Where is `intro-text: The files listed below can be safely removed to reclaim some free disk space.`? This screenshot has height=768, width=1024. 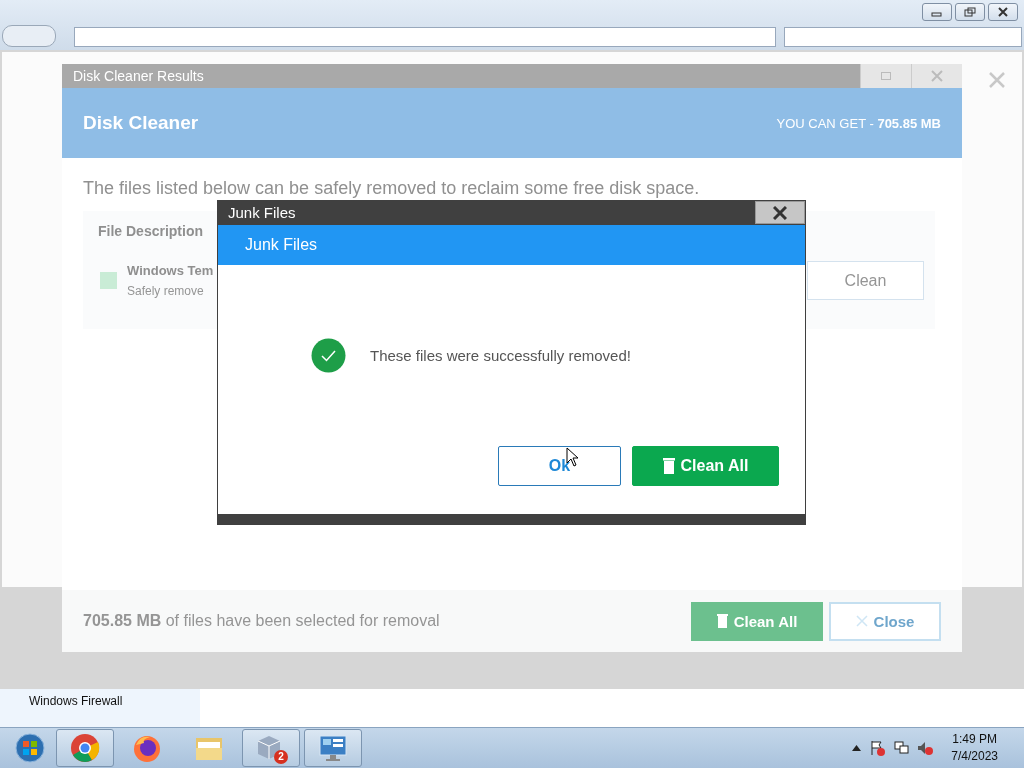 intro-text: The files listed below can be safely removed to reclaim some free disk space. is located at coordinates (392, 188).